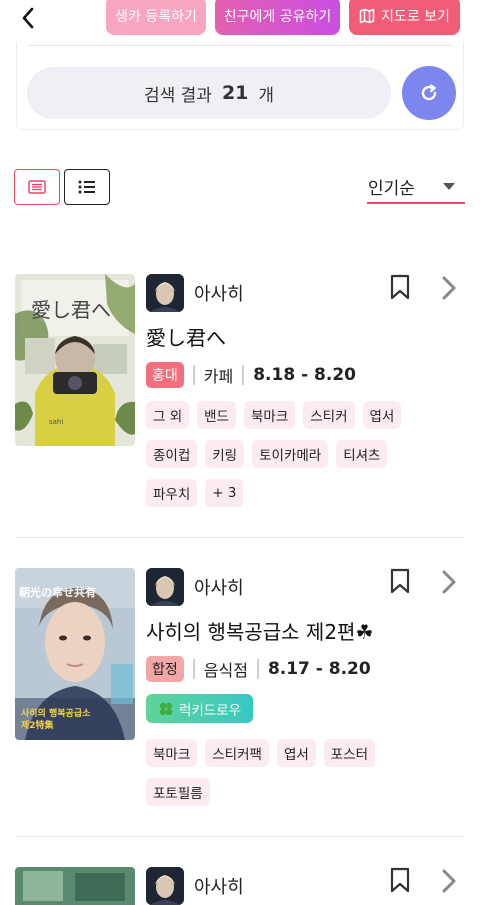 This screenshot has width=480, height=905. Describe the element at coordinates (218, 376) in the screenshot. I see `category-label: 카페` at that location.